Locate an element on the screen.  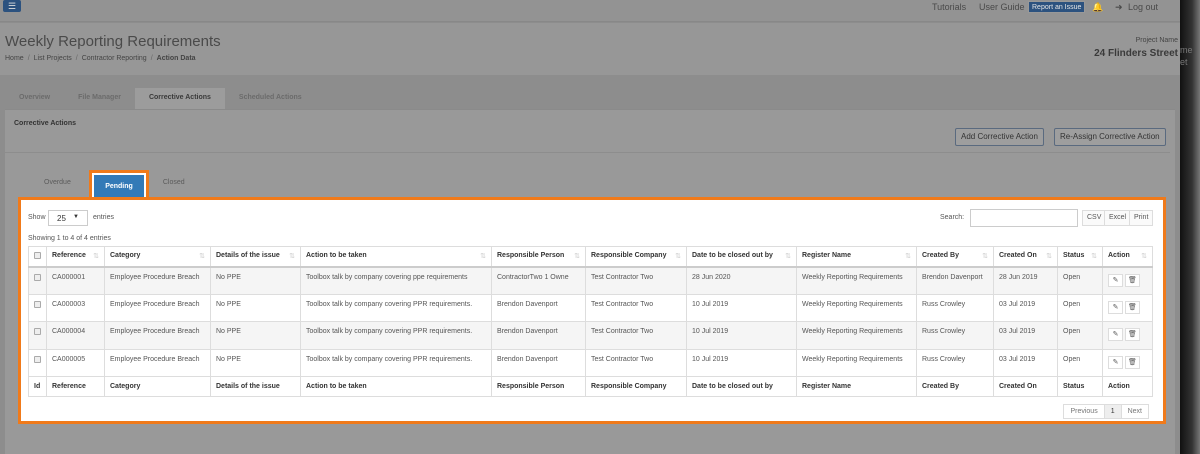
page-1-button: 1 is located at coordinates (1113, 411).